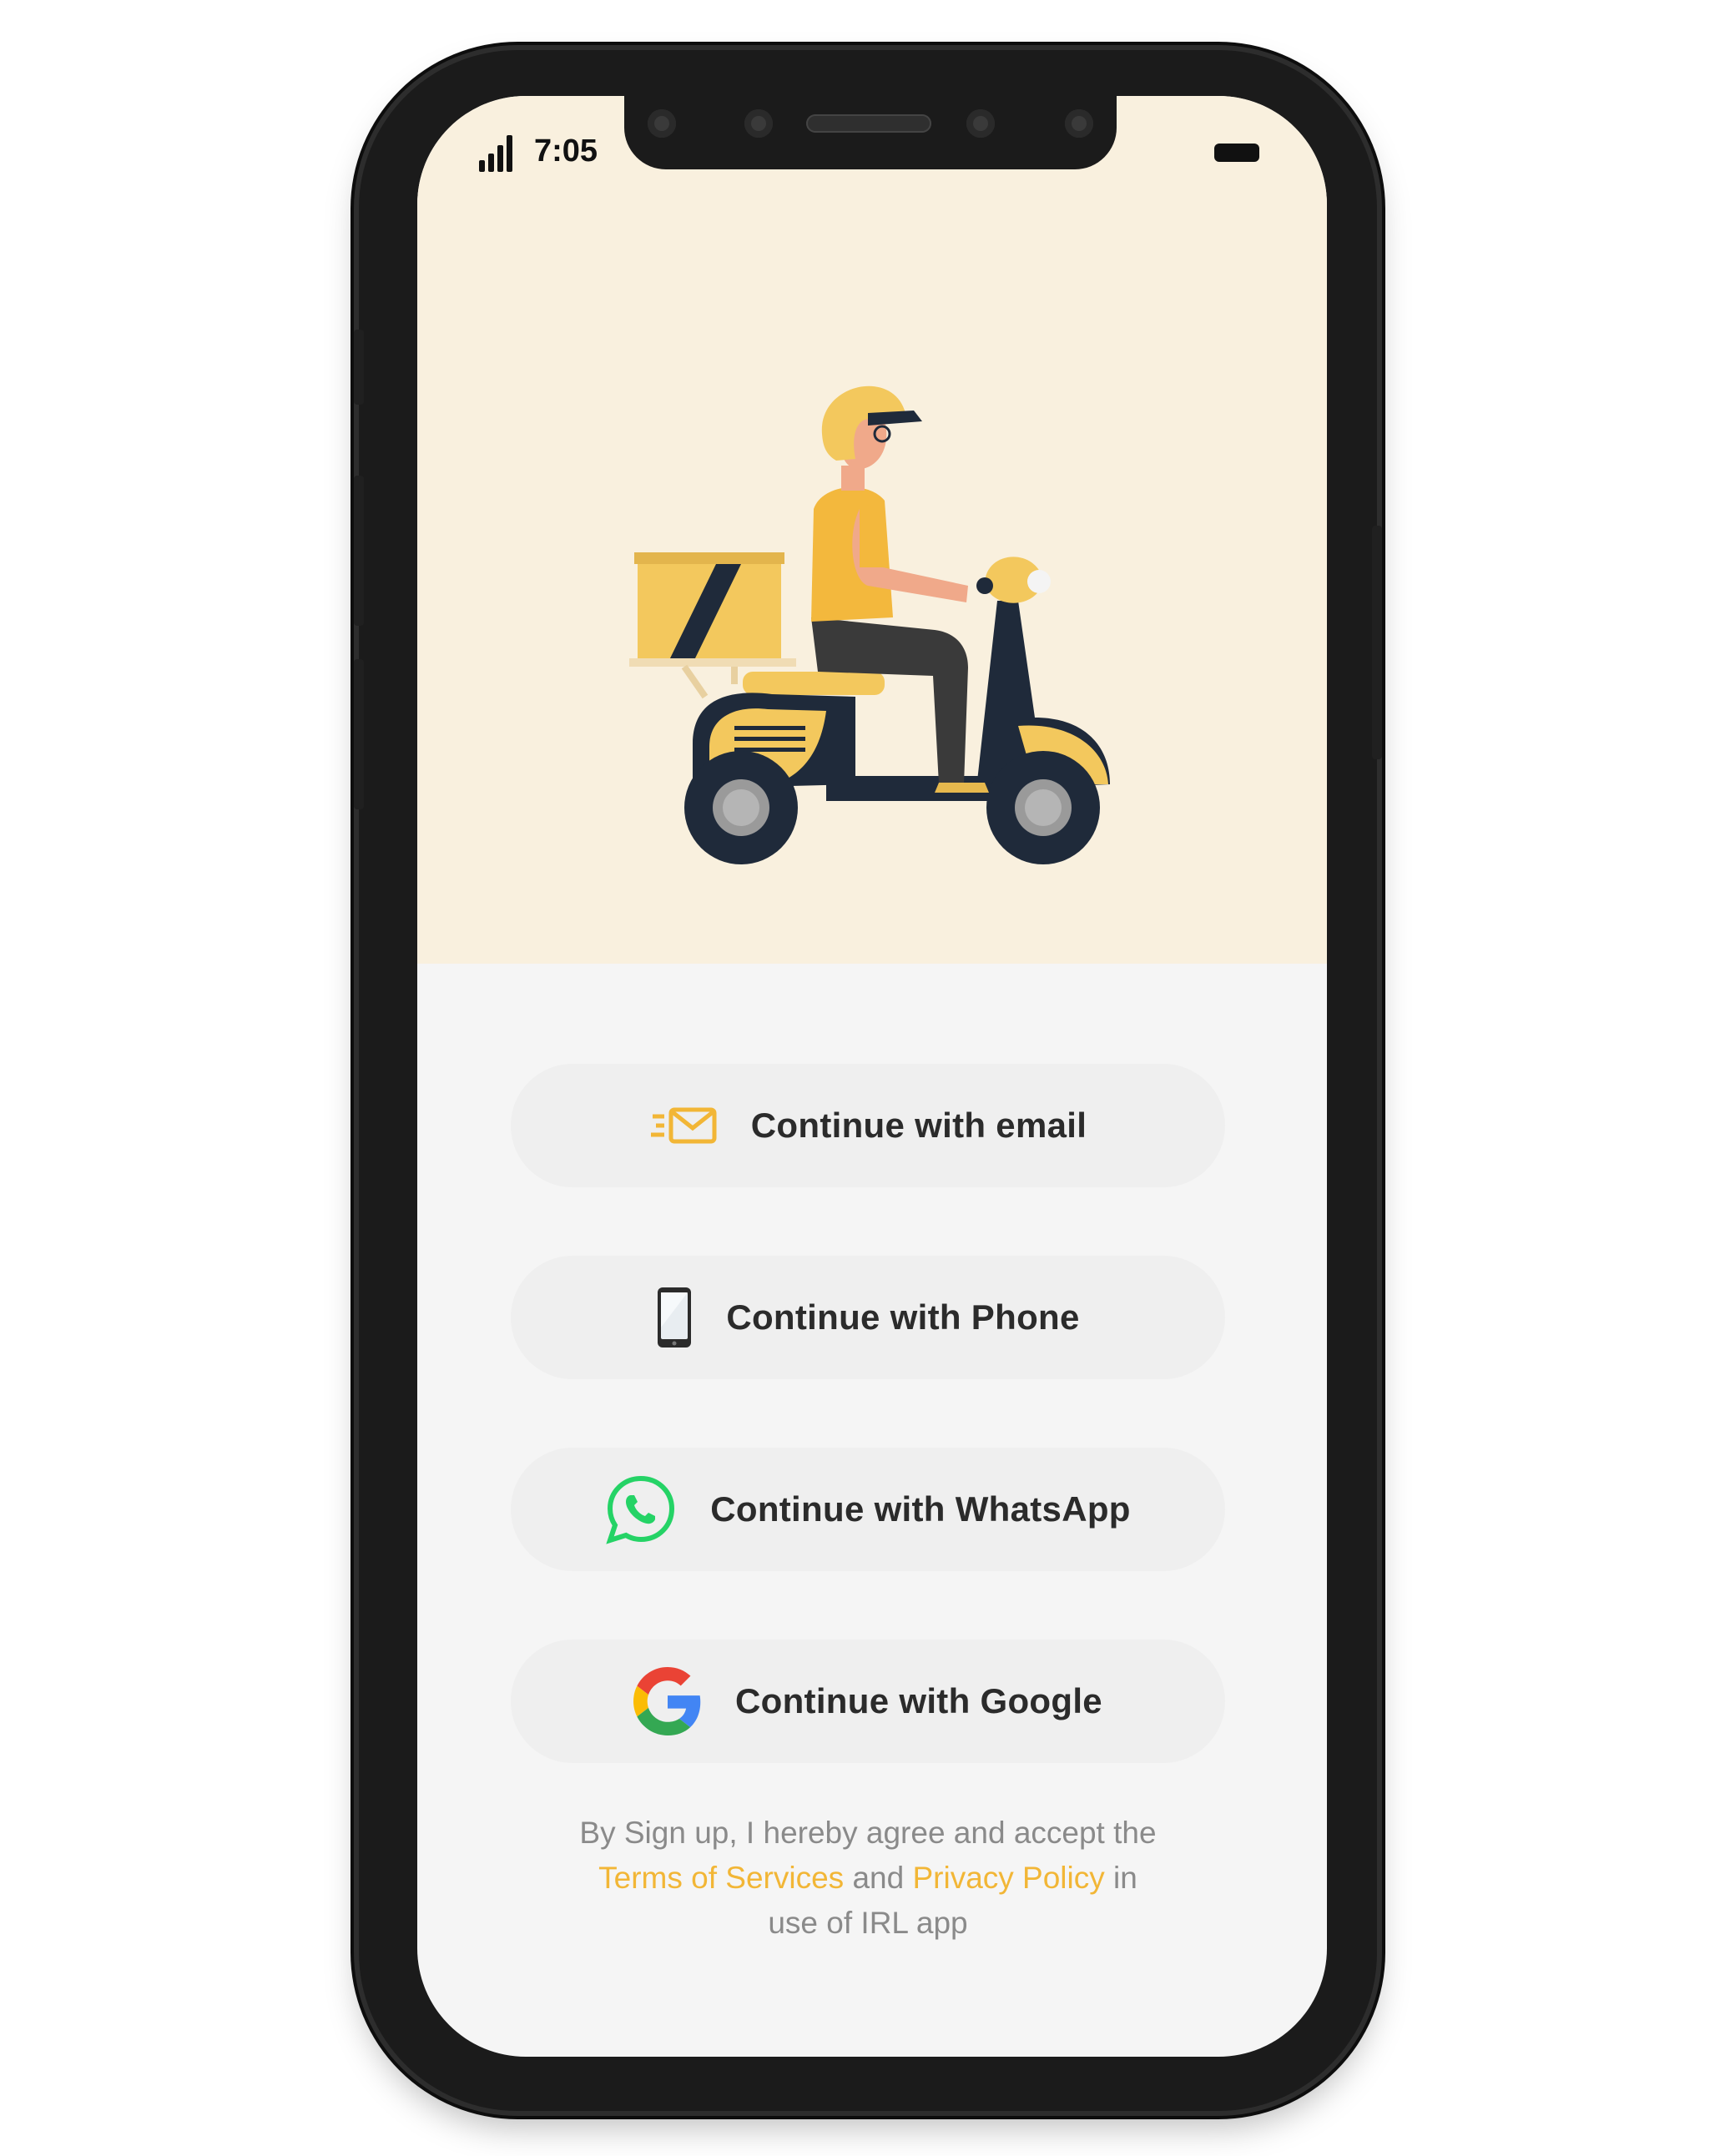  I want to click on email-button-label: Continue with email, so click(918, 1125).